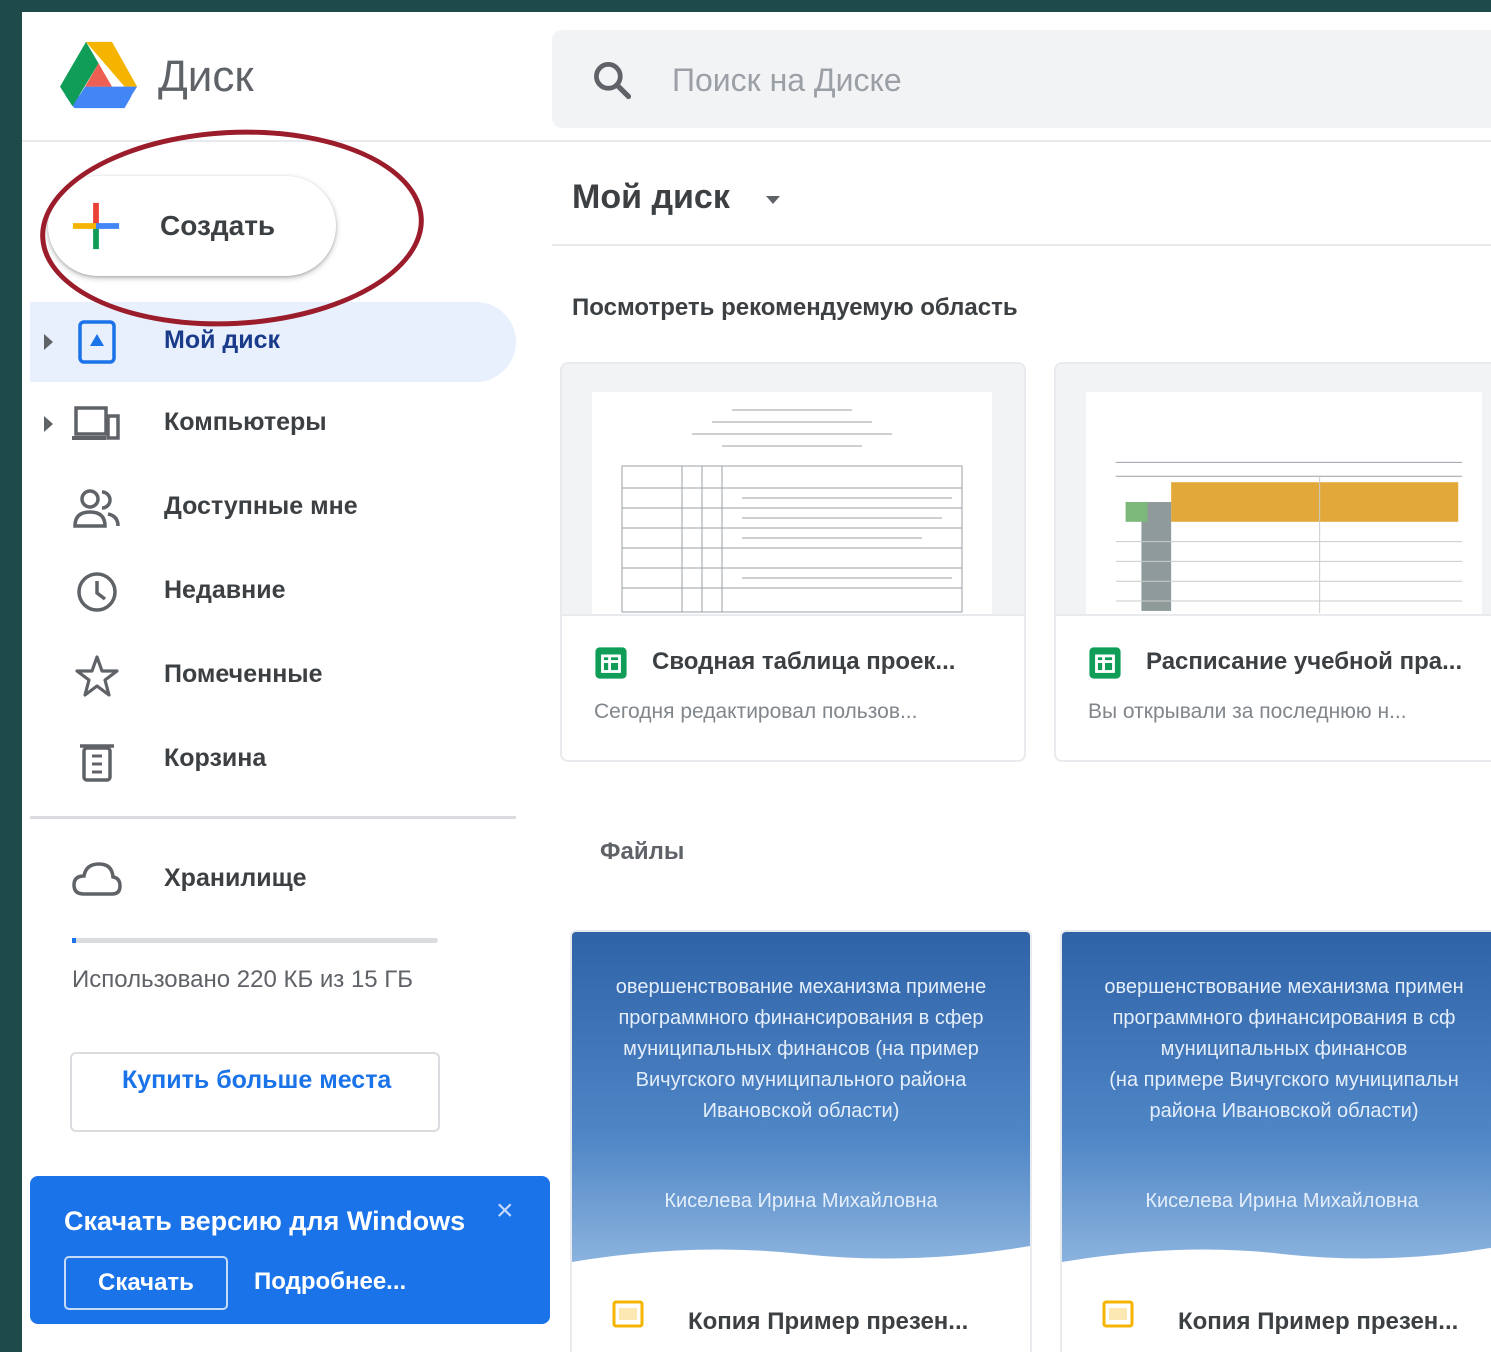 The width and height of the screenshot is (1491, 1352). What do you see at coordinates (96, 226) in the screenshot?
I see `plus-icon` at bounding box center [96, 226].